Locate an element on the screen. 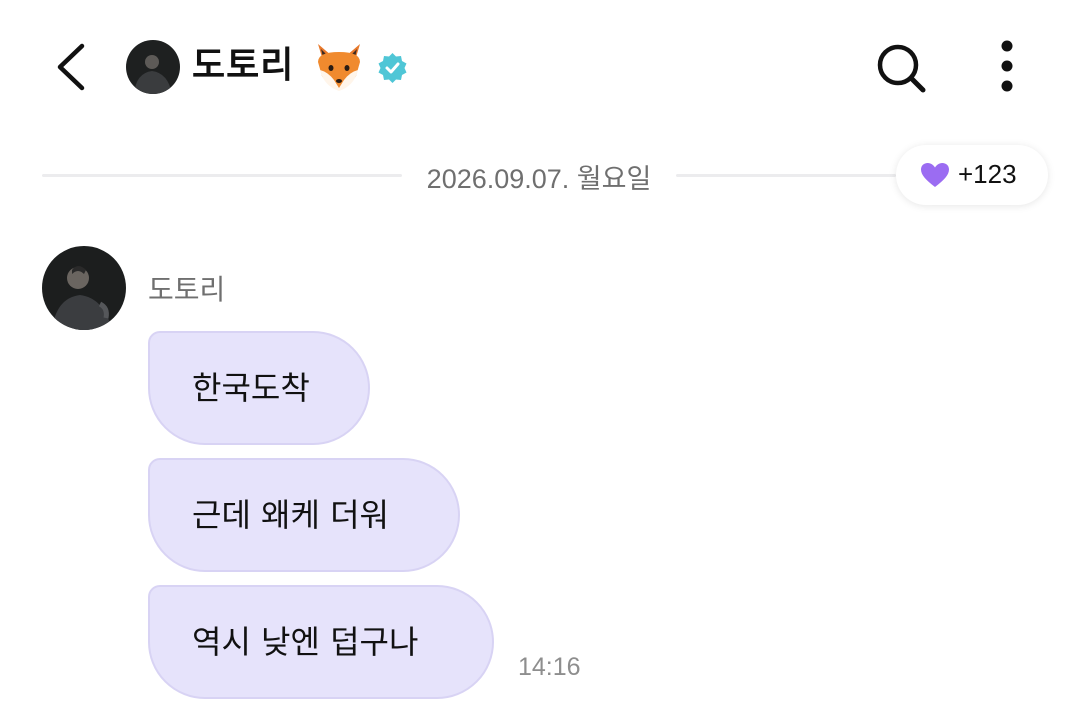 This screenshot has width=1080, height=717. more-options-button is located at coordinates (1007, 68).